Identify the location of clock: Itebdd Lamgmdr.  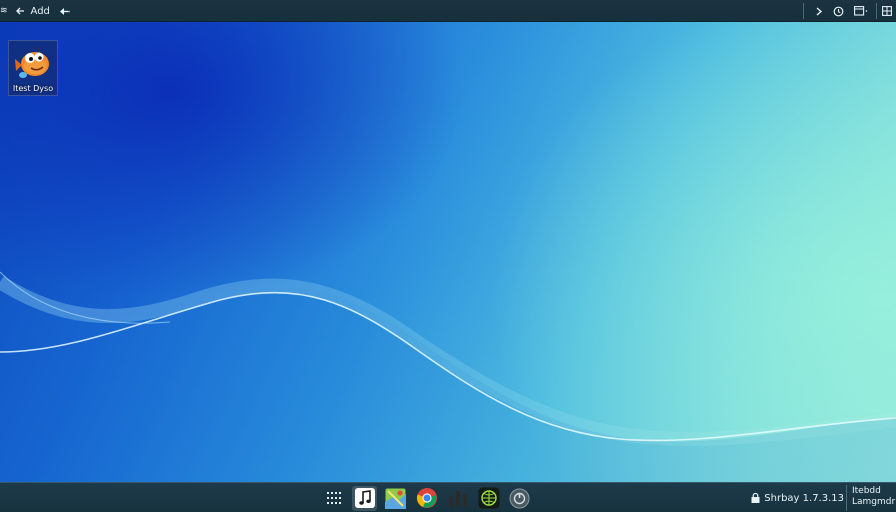
(871, 498).